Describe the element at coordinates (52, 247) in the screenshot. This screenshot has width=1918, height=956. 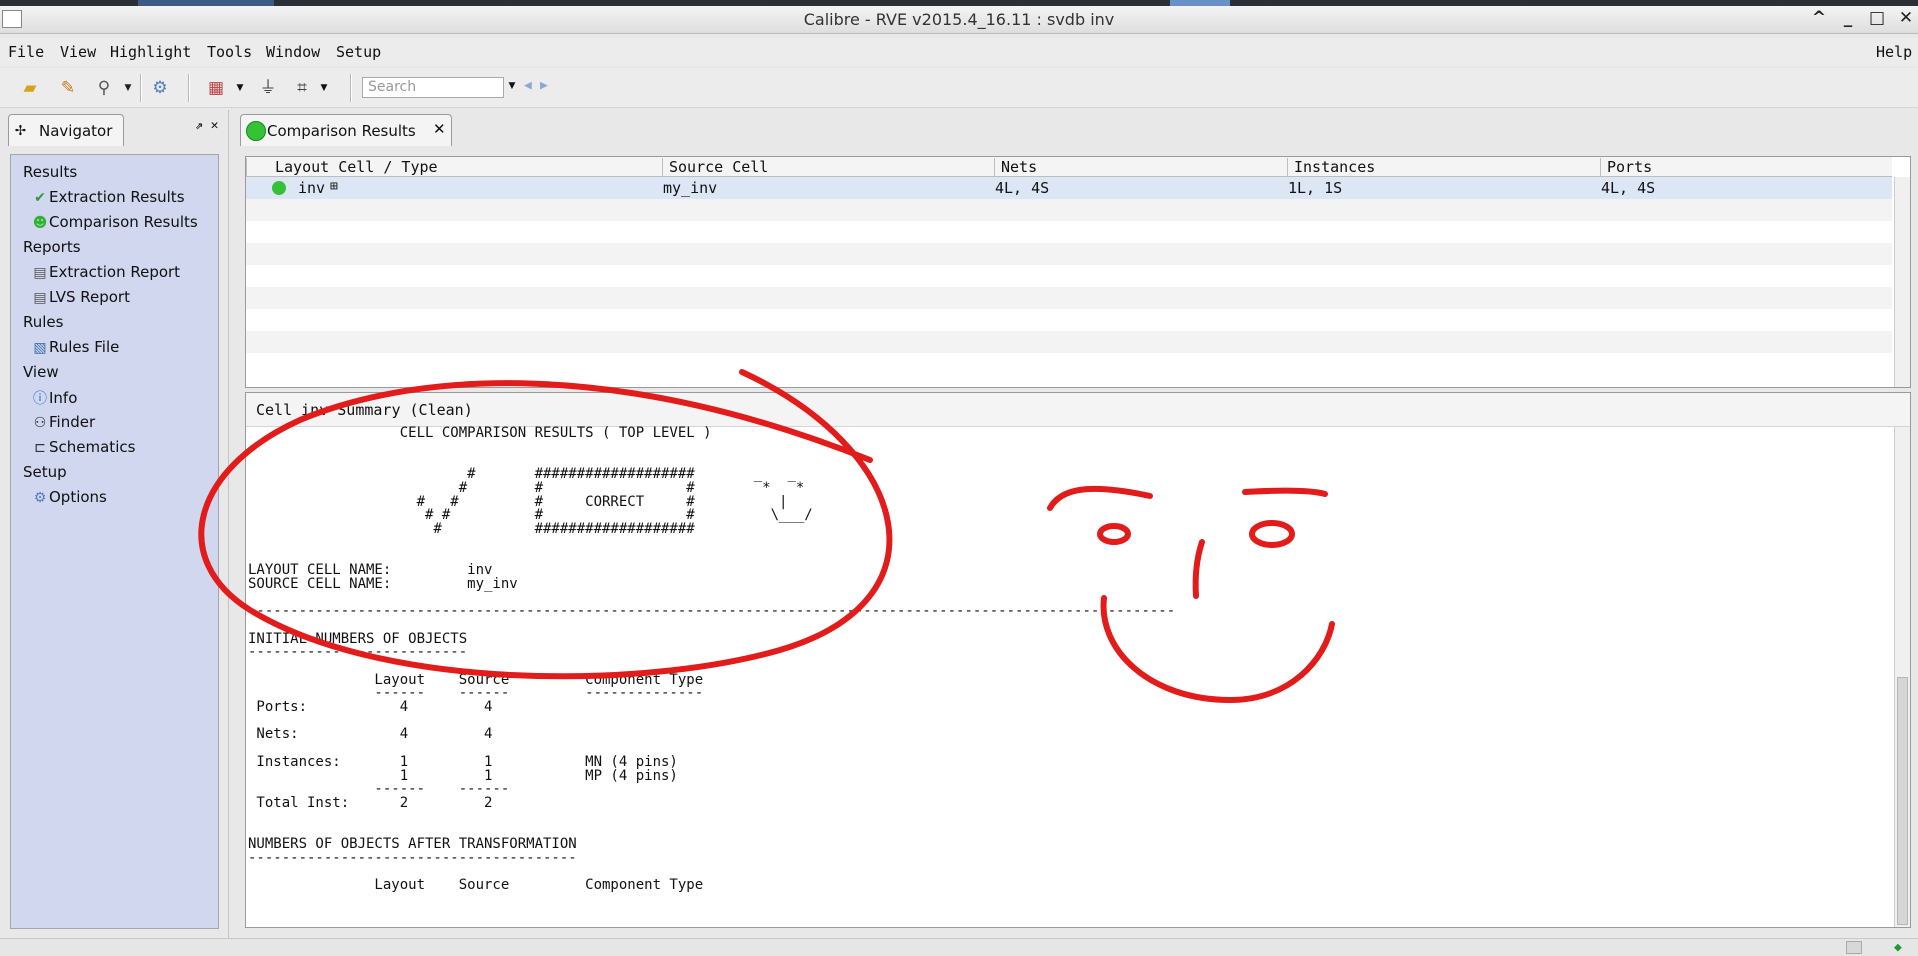
I see `nav-section-reports: Reports` at that location.